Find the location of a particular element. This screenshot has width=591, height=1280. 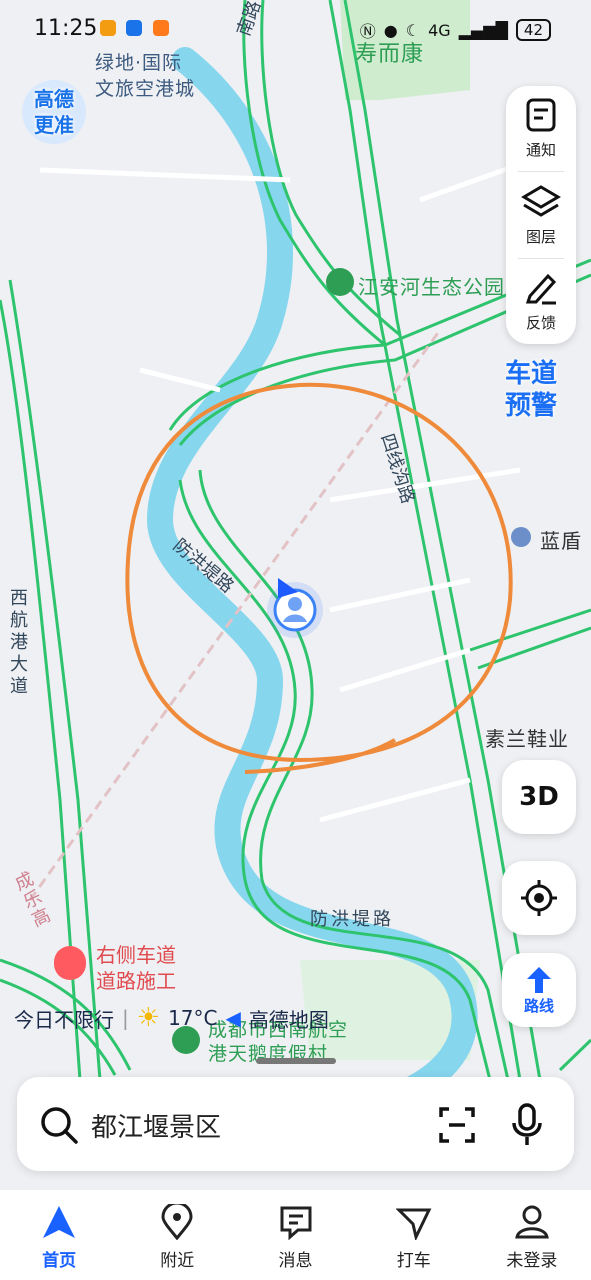

nav-nearby: 附近 is located at coordinates (177, 1235).